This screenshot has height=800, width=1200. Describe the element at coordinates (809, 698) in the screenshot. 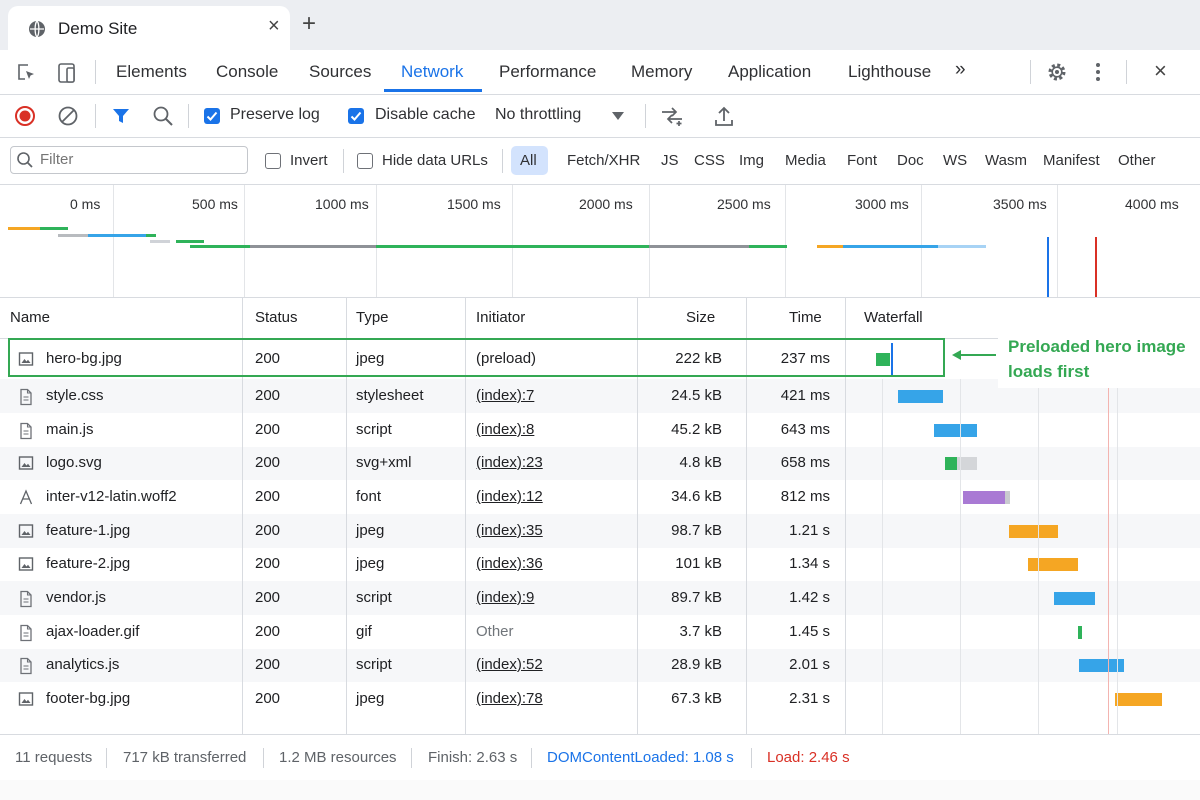

I see `request-time: 2.31 s` at that location.